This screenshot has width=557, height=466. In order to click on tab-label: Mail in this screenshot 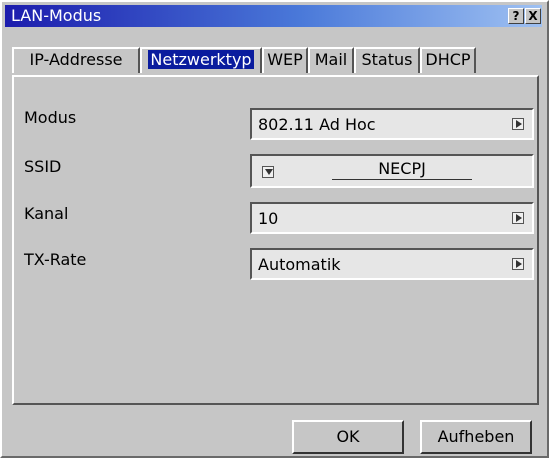, I will do `click(331, 59)`.